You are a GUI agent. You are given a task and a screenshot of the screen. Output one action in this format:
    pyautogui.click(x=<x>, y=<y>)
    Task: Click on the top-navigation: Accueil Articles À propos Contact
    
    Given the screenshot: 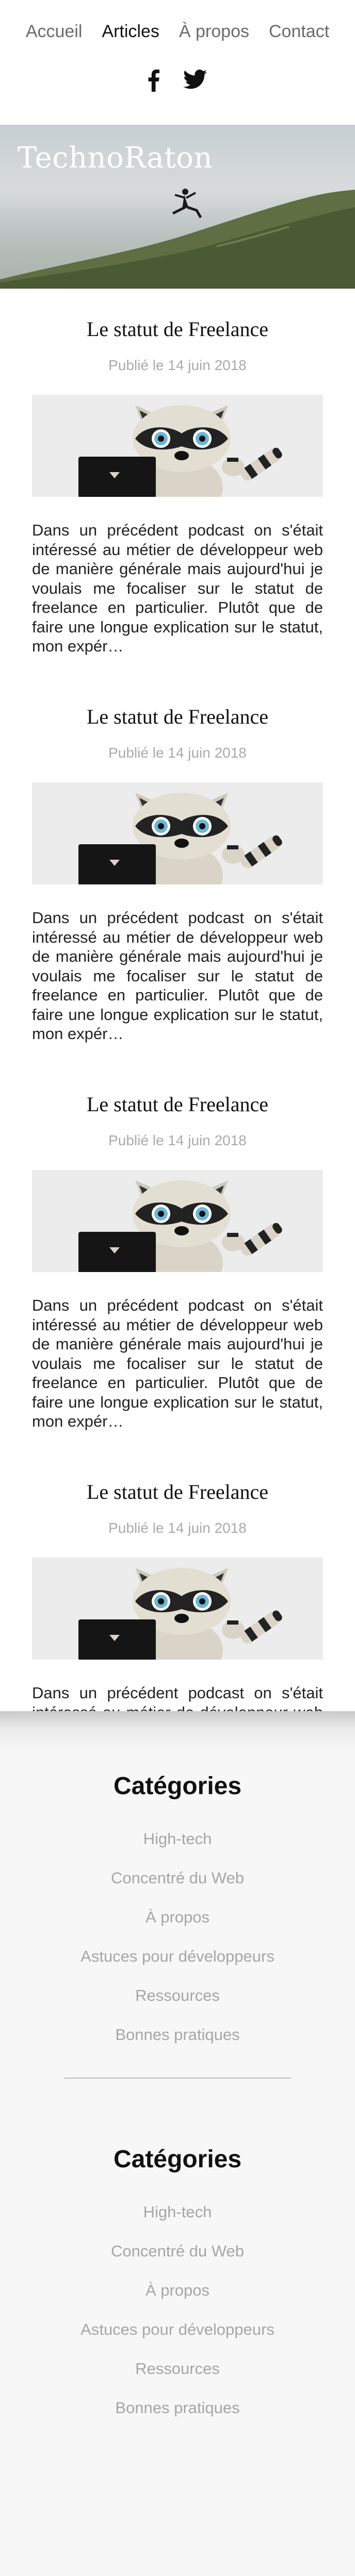 What is the action you would take?
    pyautogui.click(x=177, y=33)
    